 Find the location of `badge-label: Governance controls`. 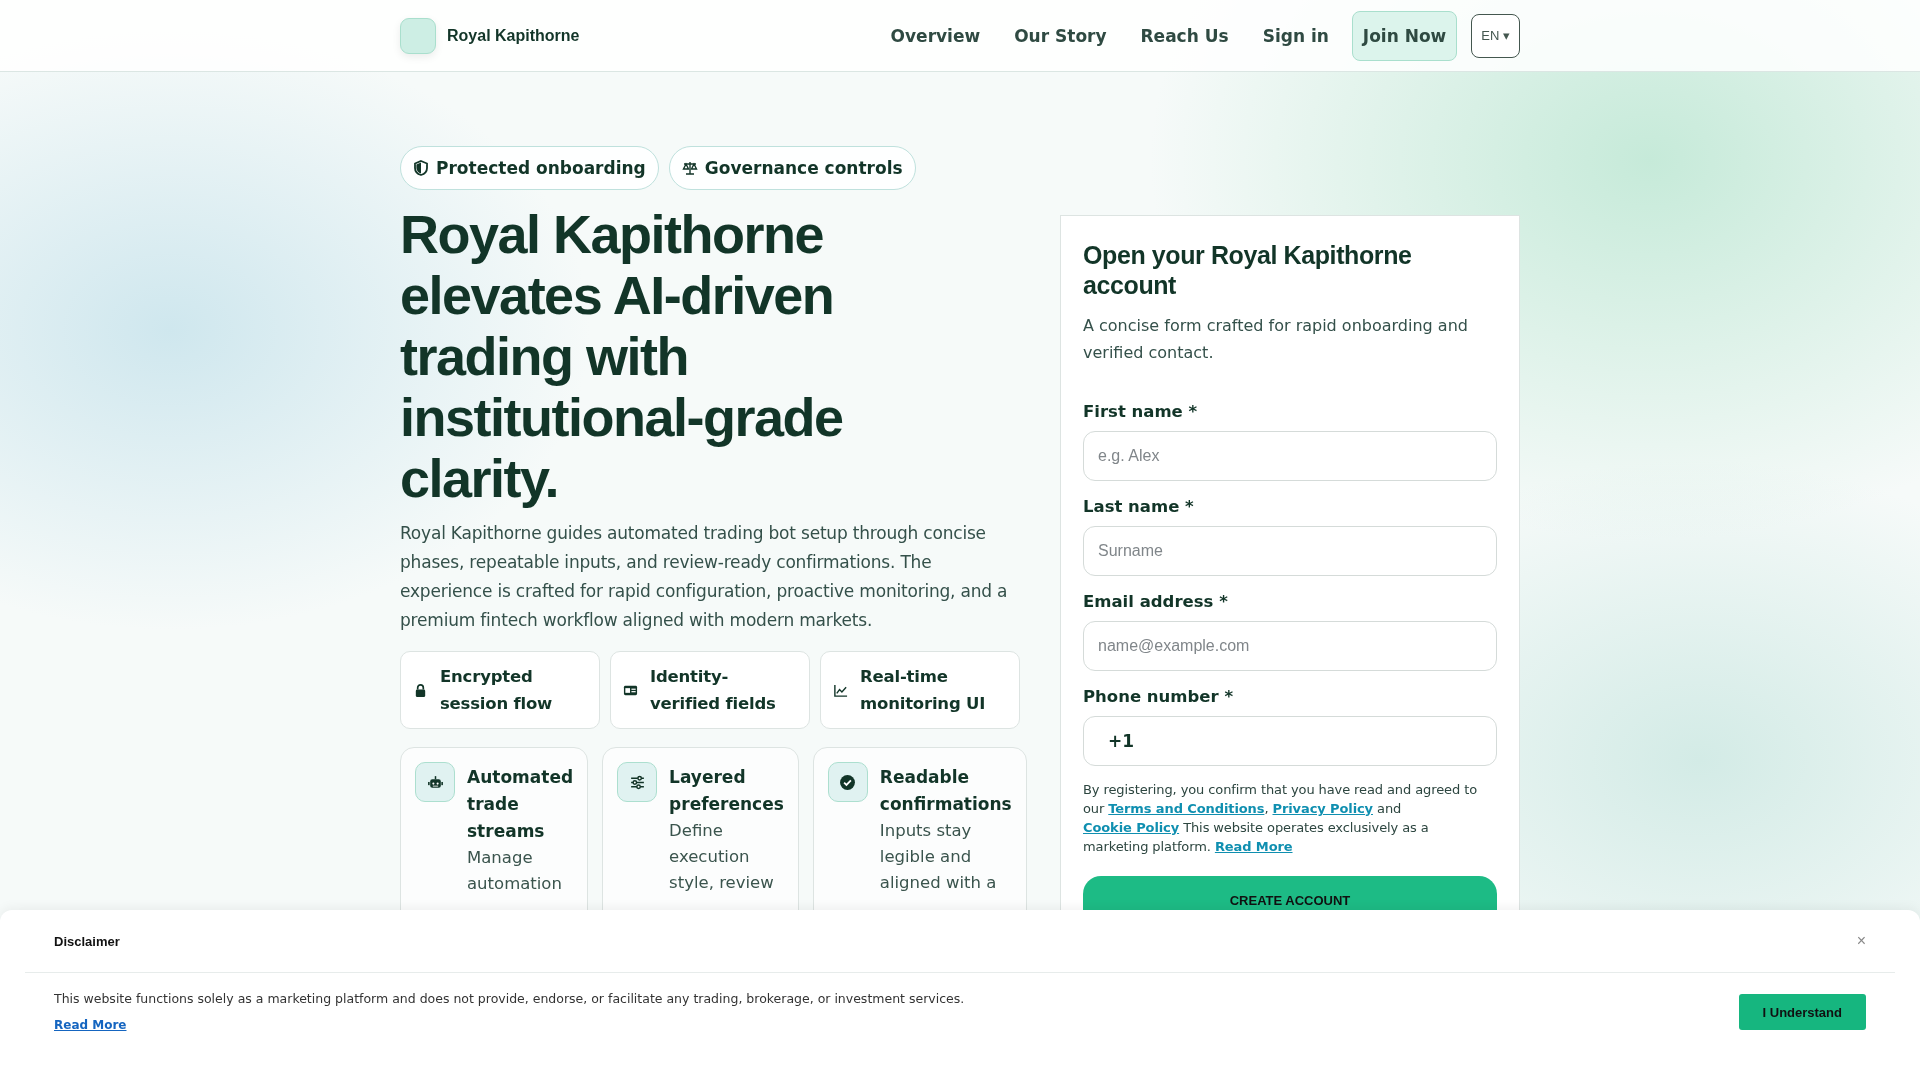

badge-label: Governance controls is located at coordinates (803, 168).